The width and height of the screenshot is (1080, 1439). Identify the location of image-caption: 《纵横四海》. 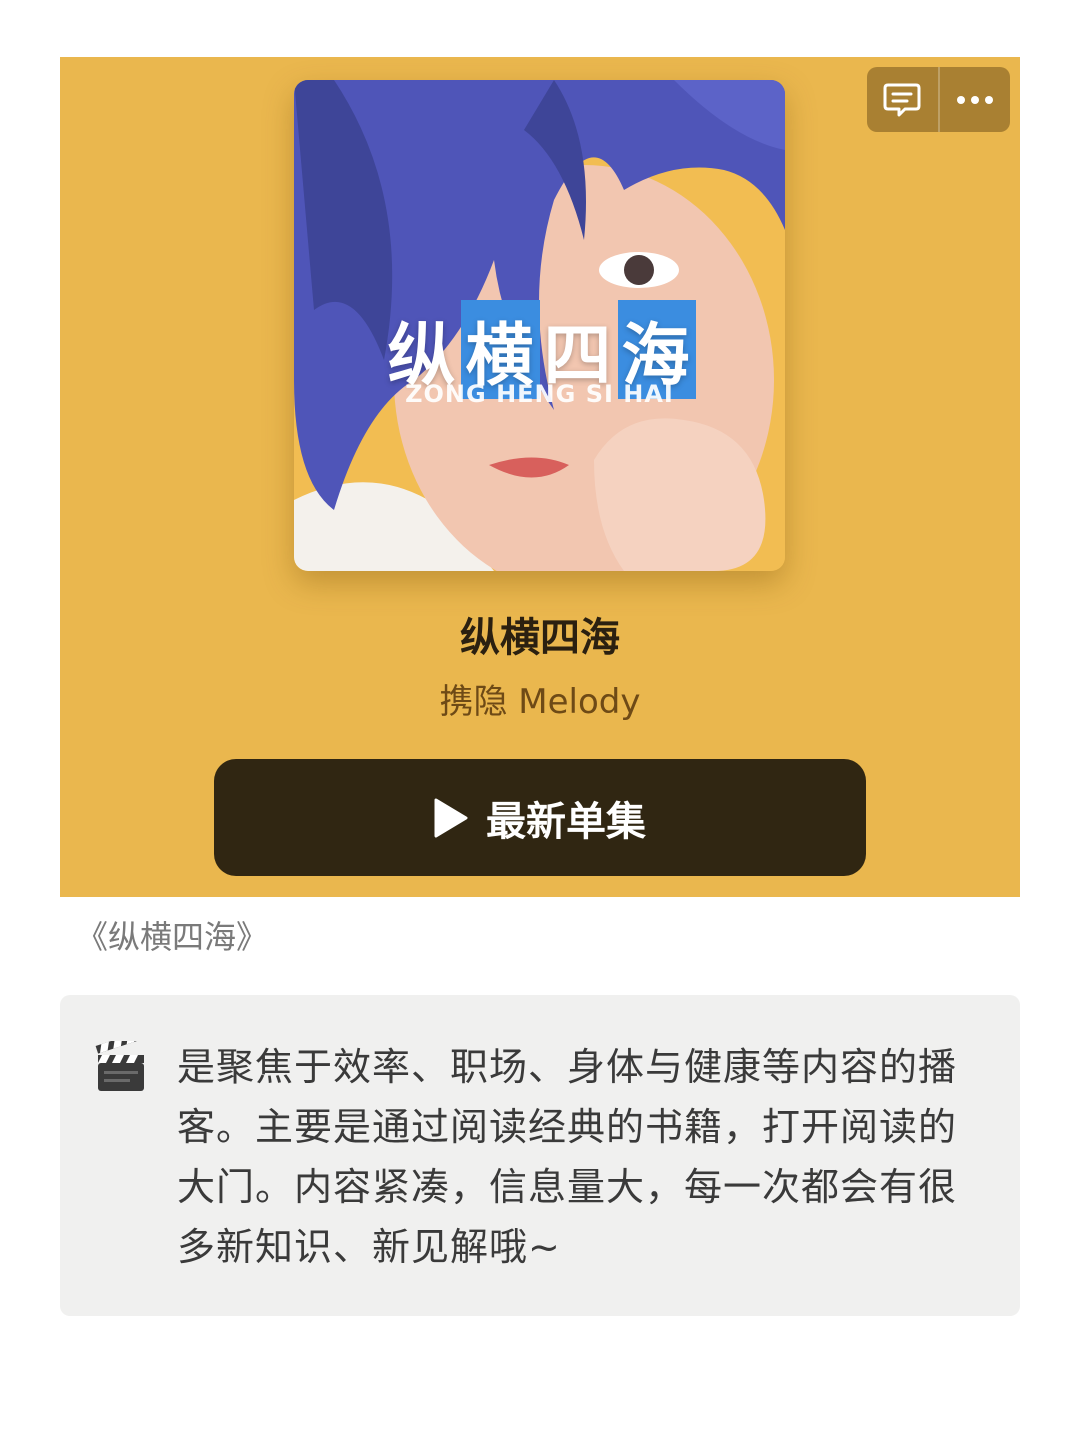
(172, 937).